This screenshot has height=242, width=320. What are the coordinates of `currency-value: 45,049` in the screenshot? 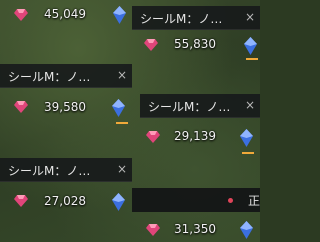 It's located at (65, 14).